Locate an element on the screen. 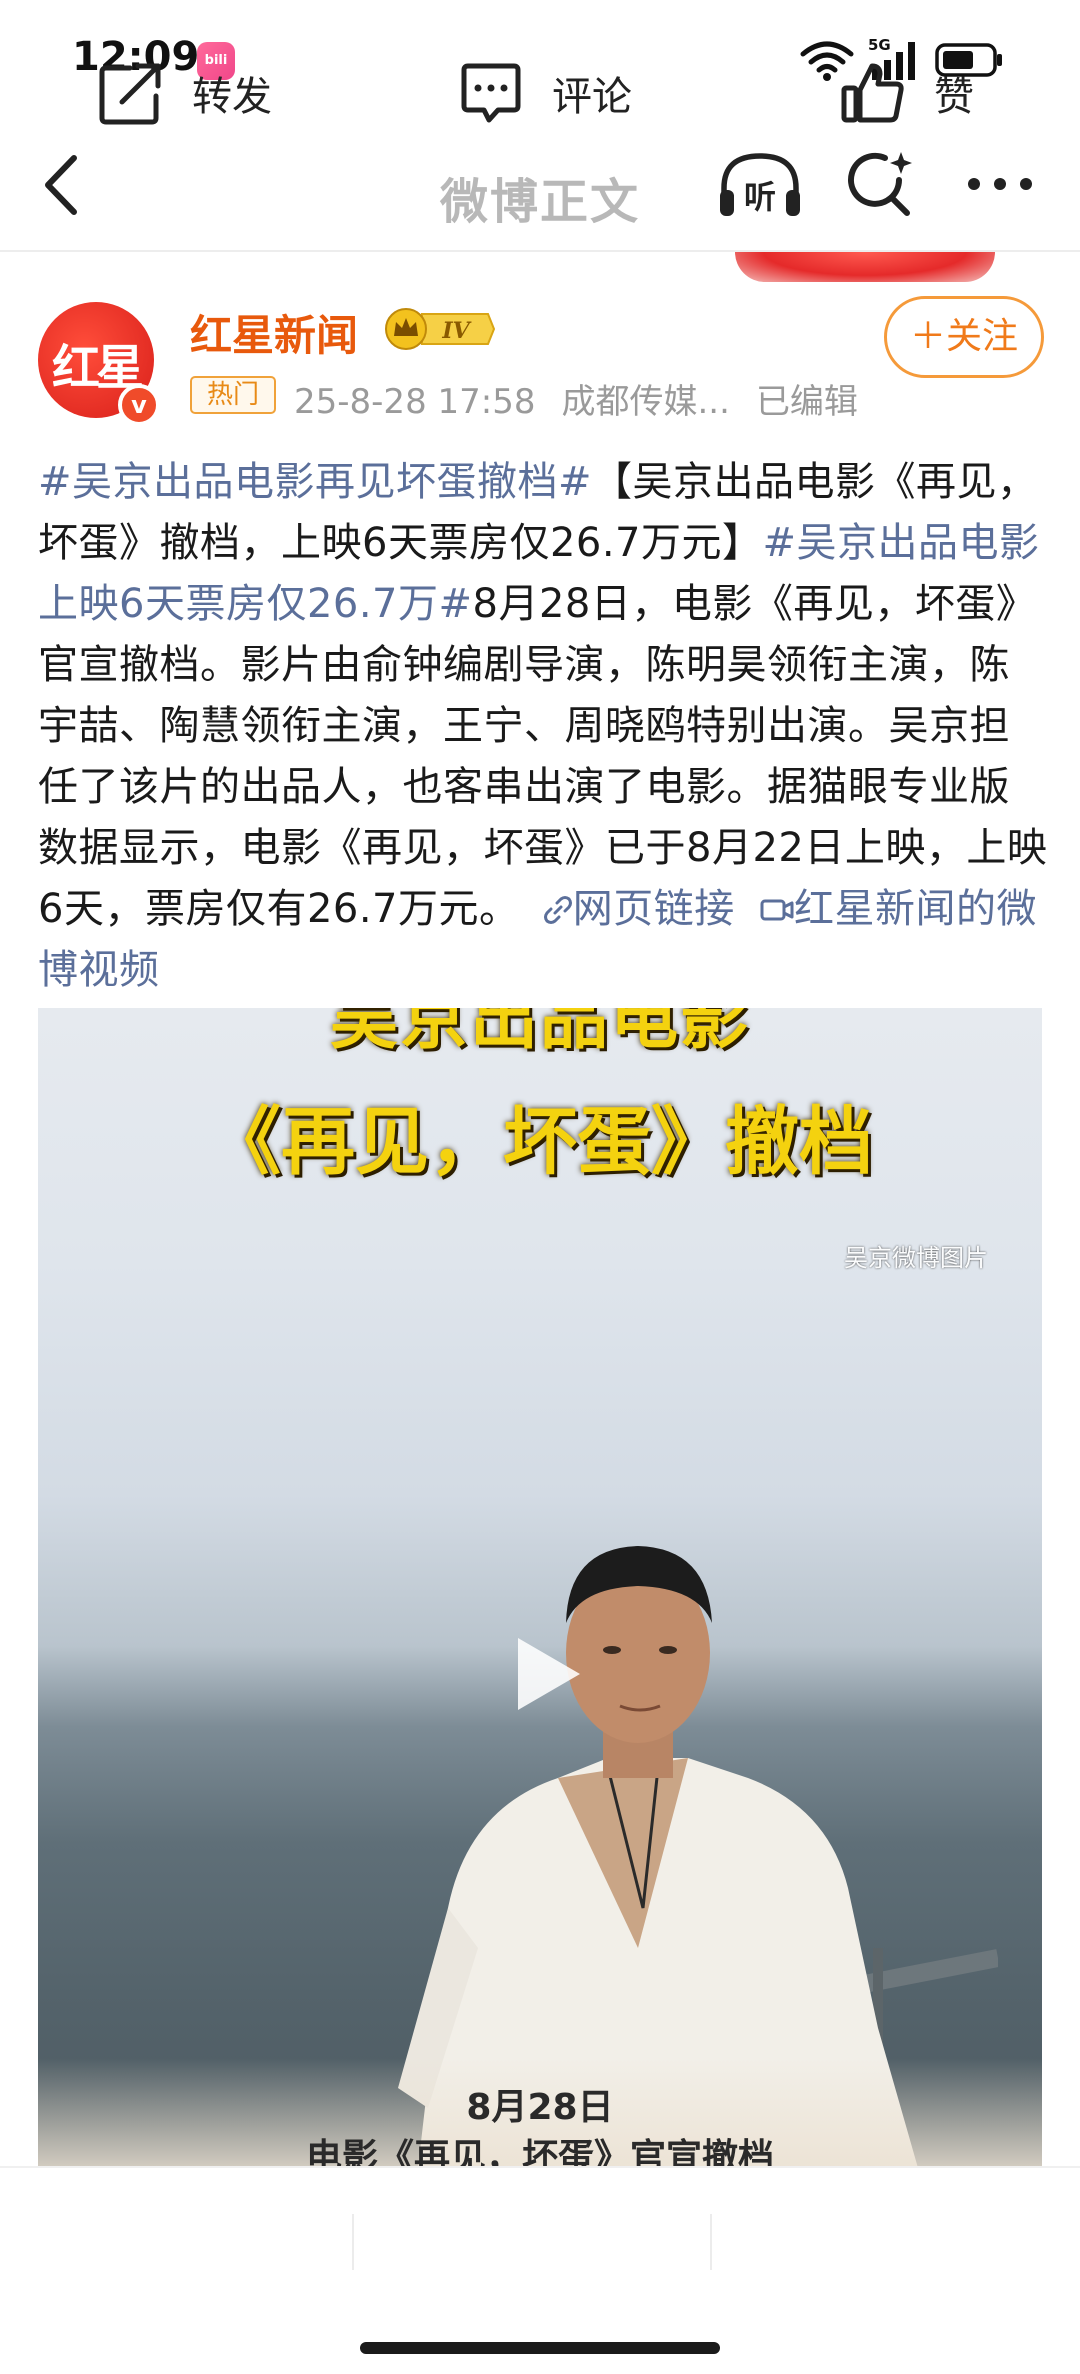  post-time: 25-8-28 17:58 is located at coordinates (415, 402).